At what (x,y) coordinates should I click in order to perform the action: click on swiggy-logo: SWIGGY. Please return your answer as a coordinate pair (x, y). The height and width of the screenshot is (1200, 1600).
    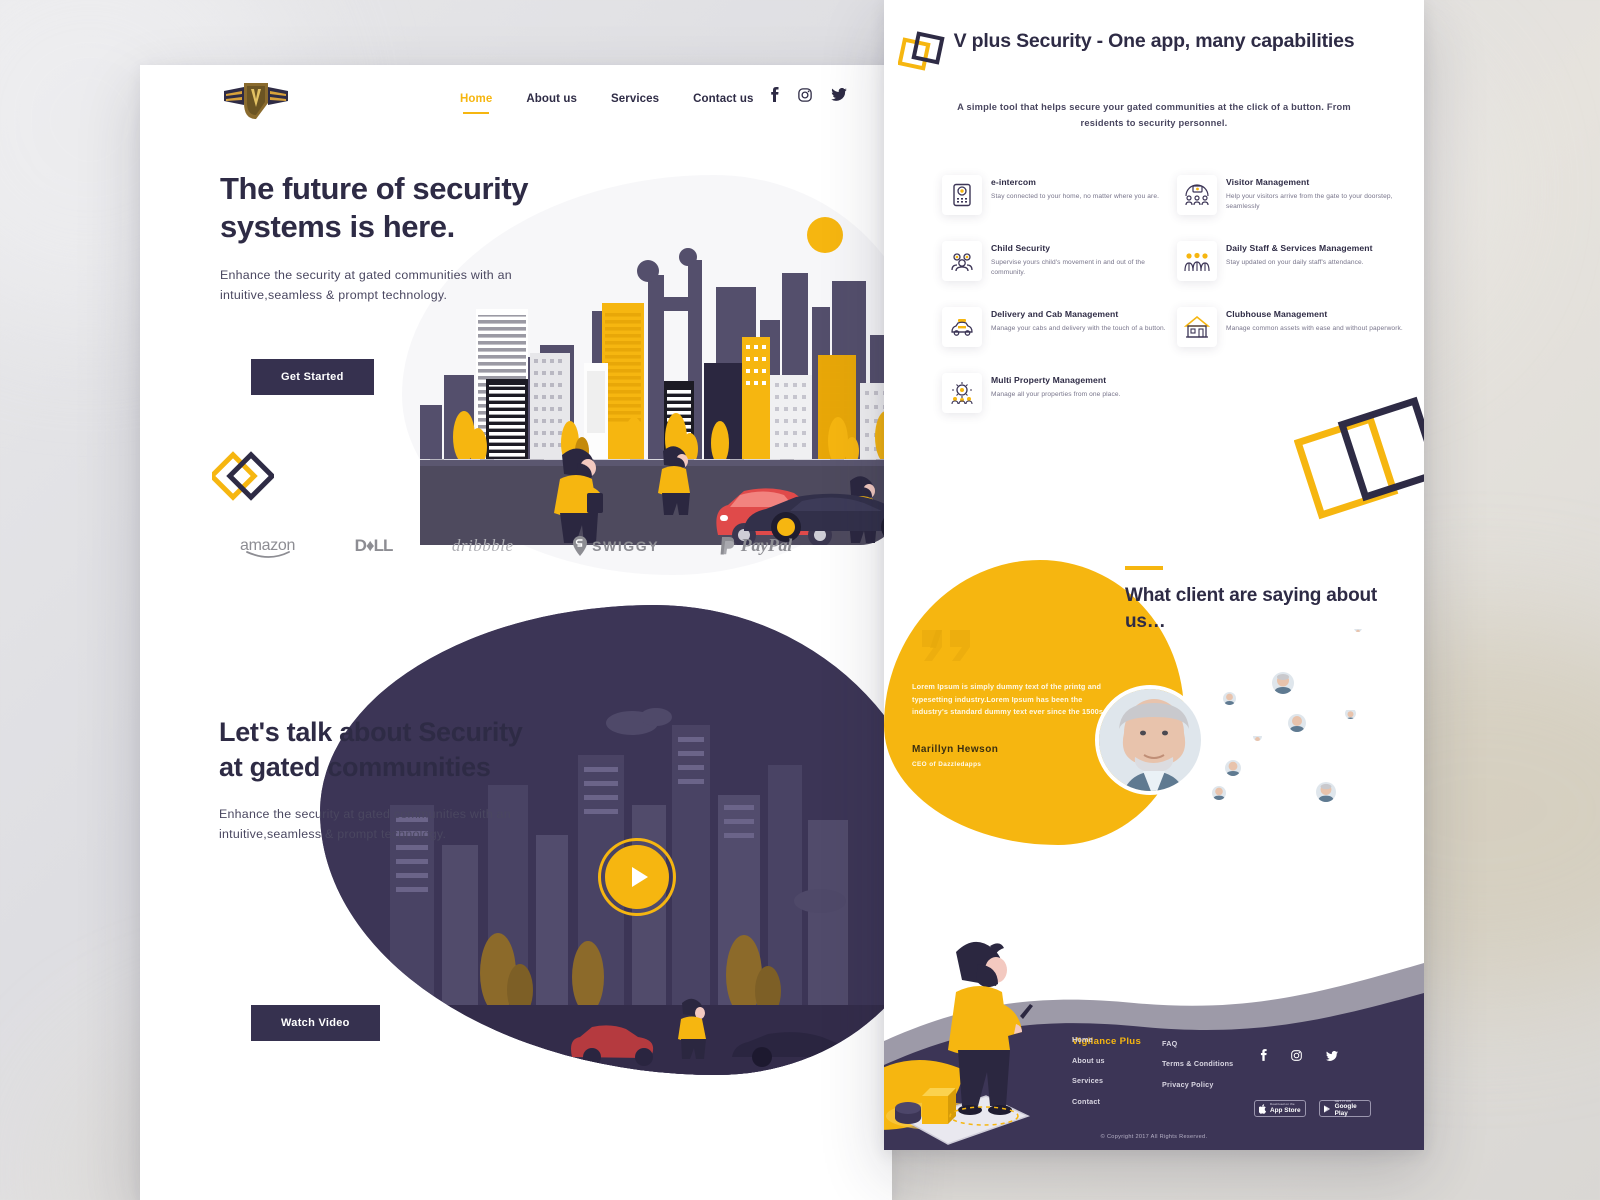
    Looking at the image, I should click on (616, 545).